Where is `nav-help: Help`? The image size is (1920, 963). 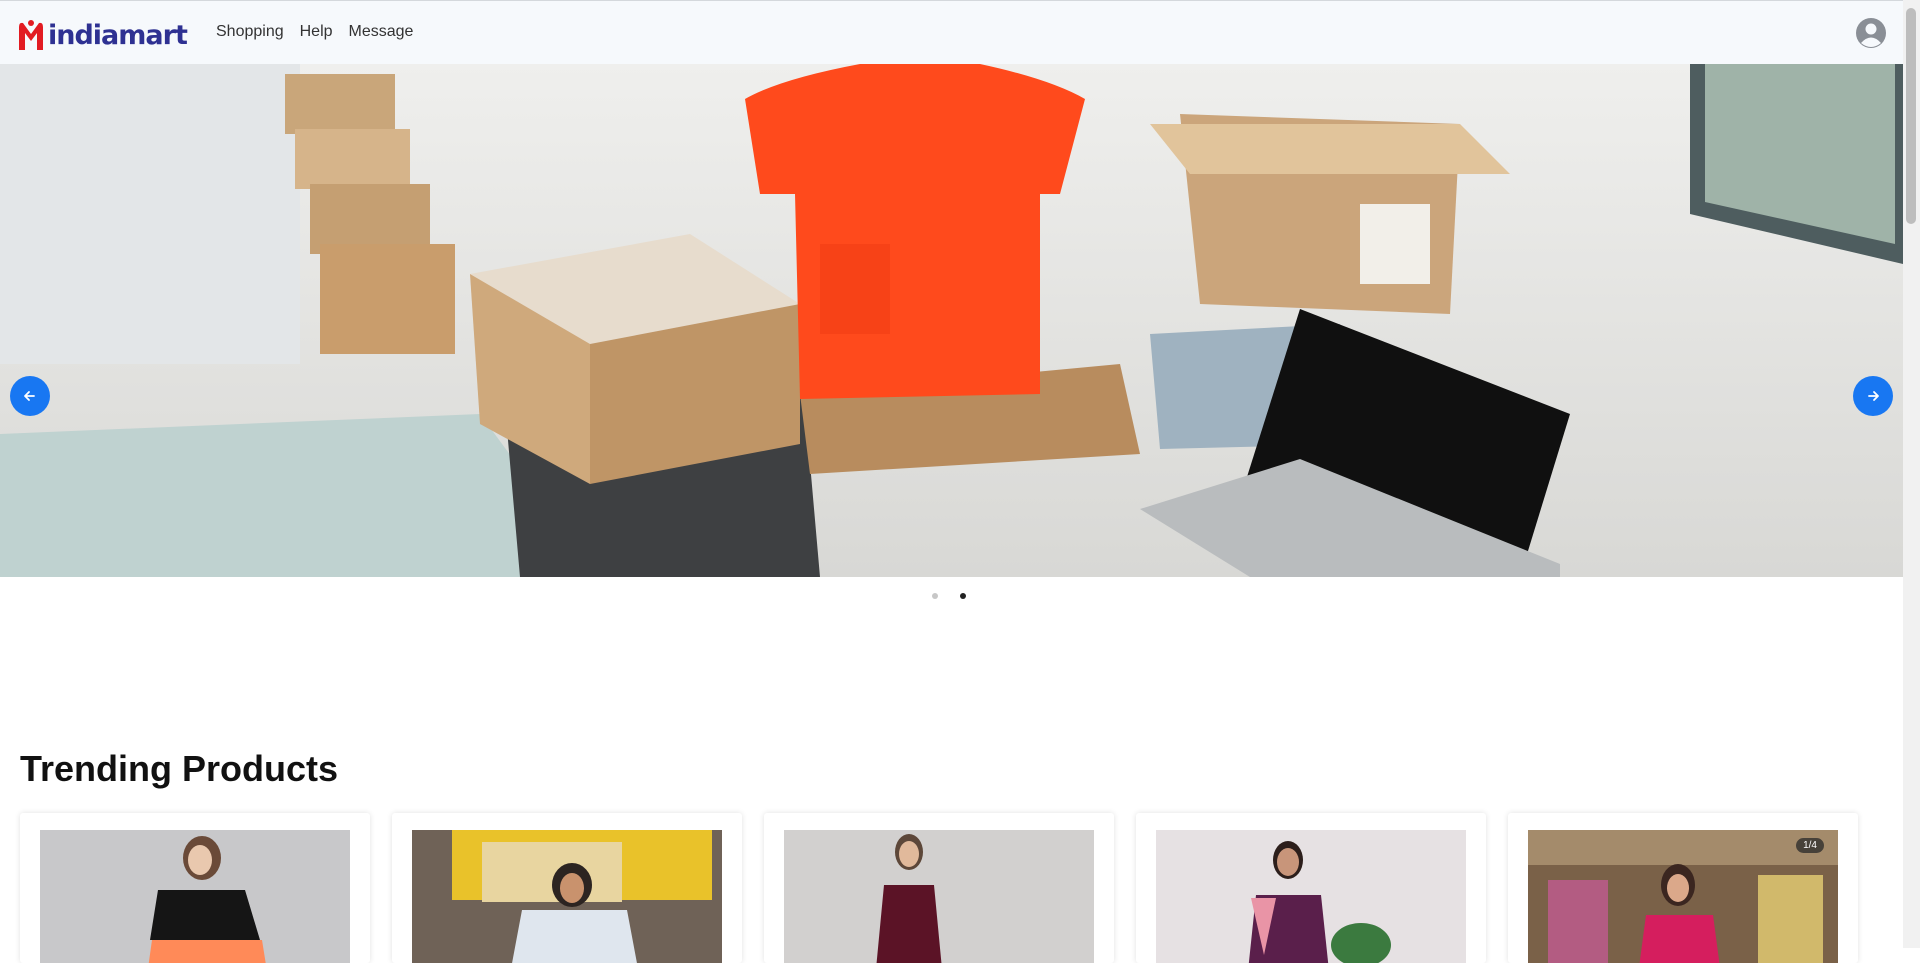 nav-help: Help is located at coordinates (316, 32).